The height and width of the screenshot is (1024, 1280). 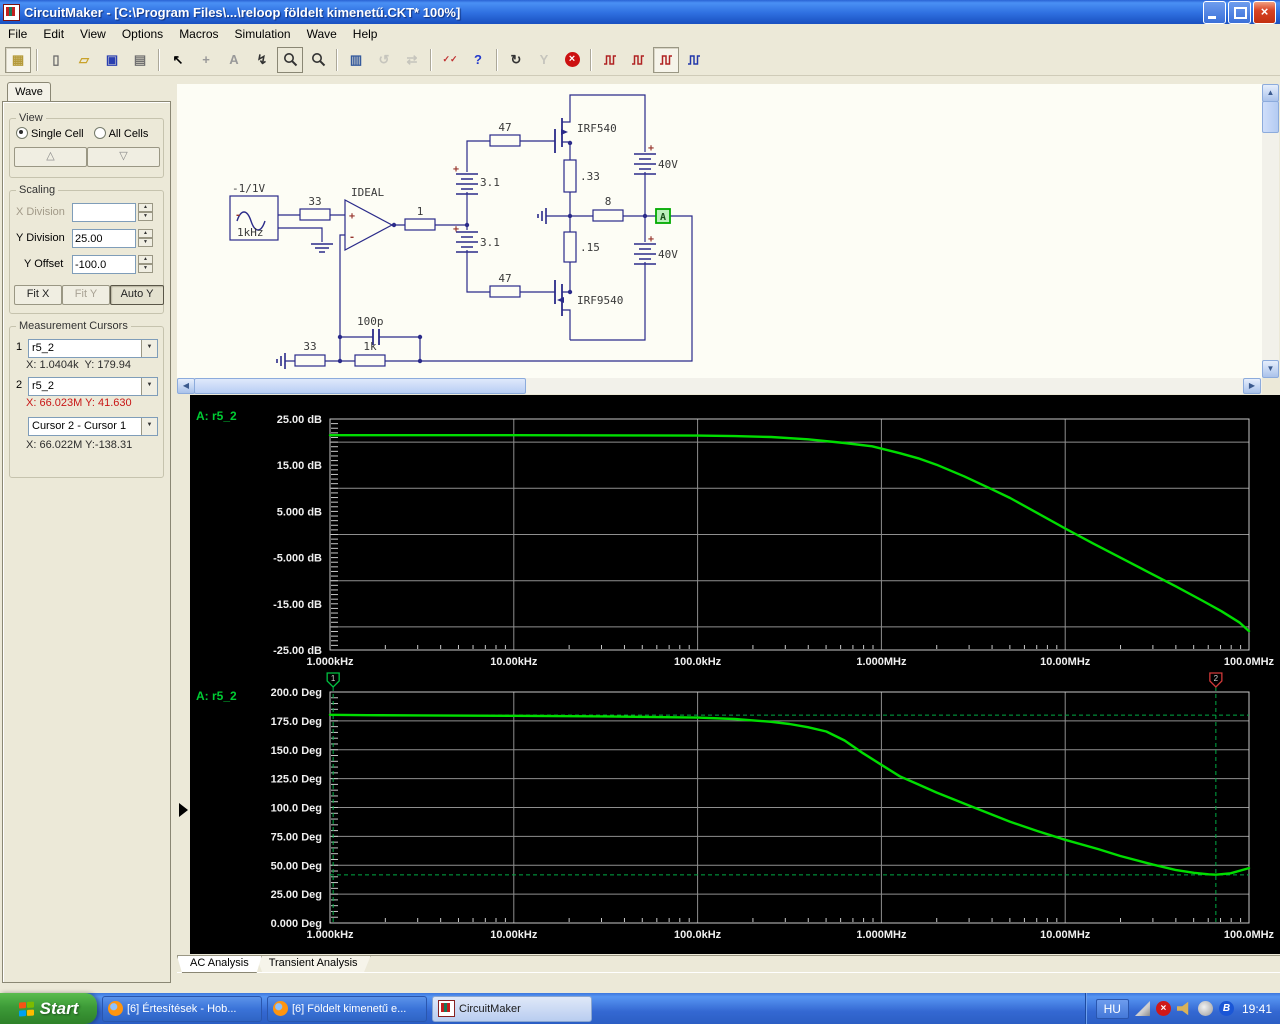 I want to click on y-axis-tick-label: 100.0 Deg, so click(x=296, y=809).